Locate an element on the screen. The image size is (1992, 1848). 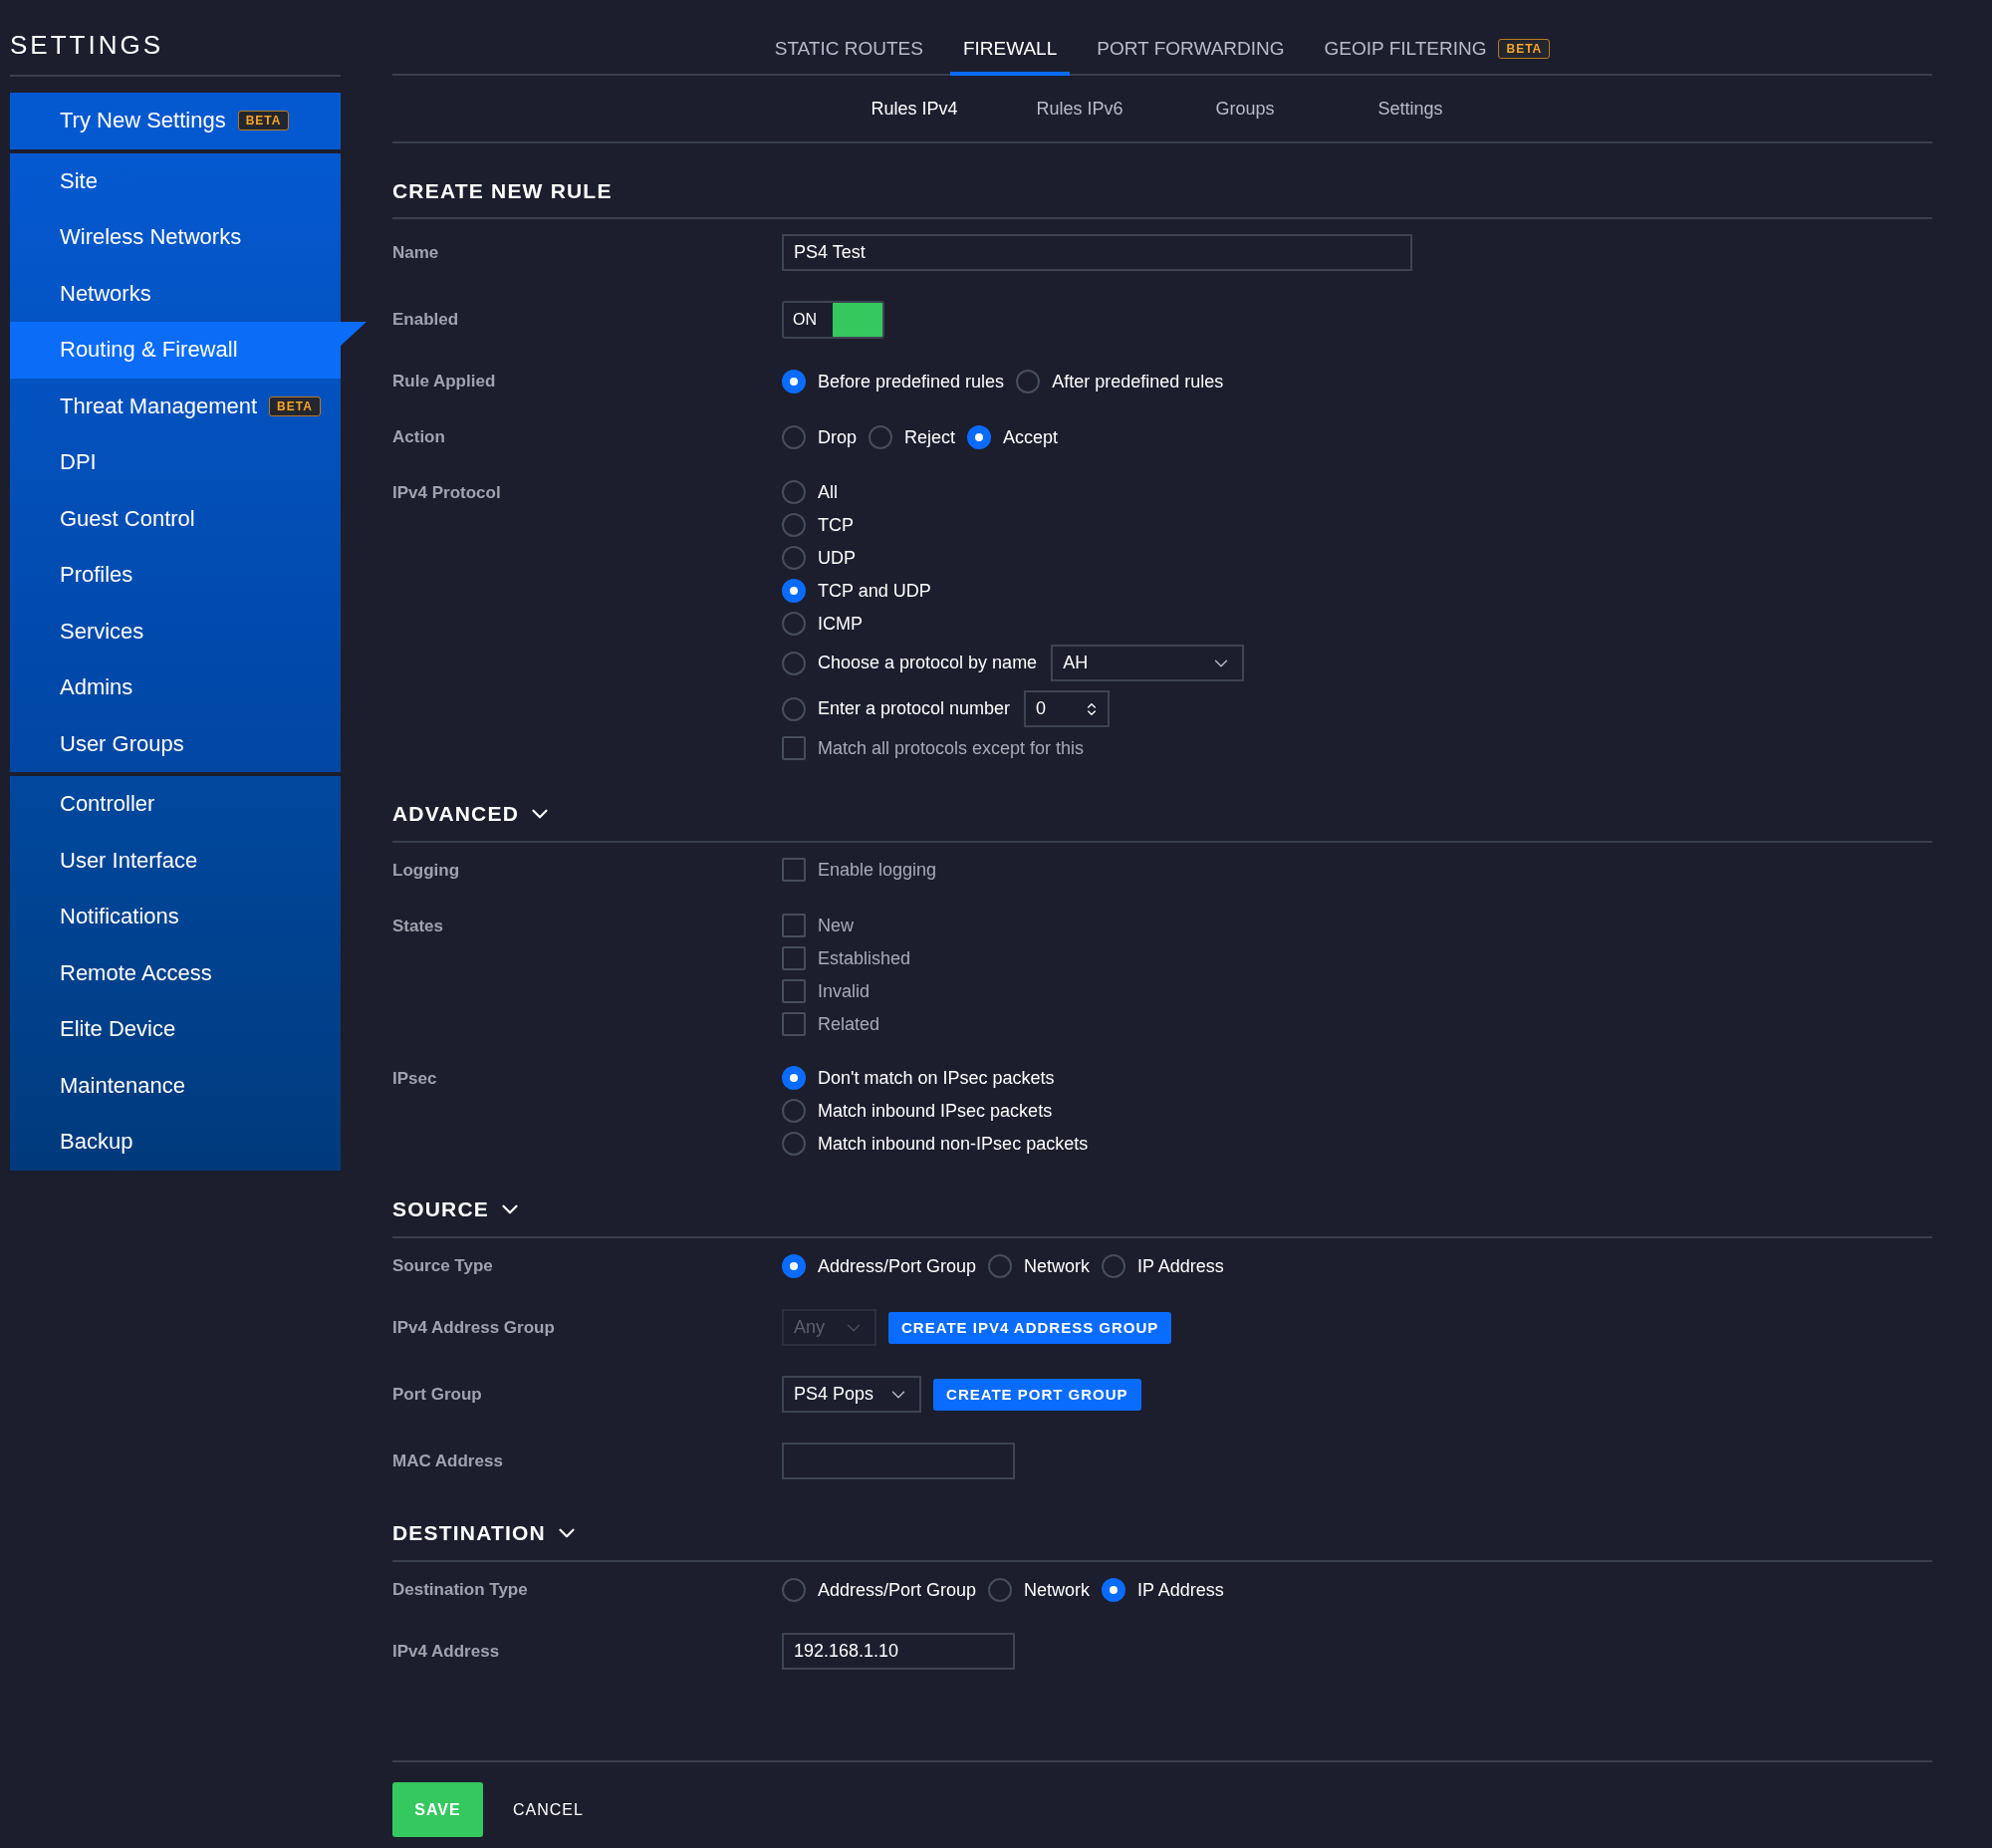
dropdown-select: PS4 Pops is located at coordinates (852, 1395).